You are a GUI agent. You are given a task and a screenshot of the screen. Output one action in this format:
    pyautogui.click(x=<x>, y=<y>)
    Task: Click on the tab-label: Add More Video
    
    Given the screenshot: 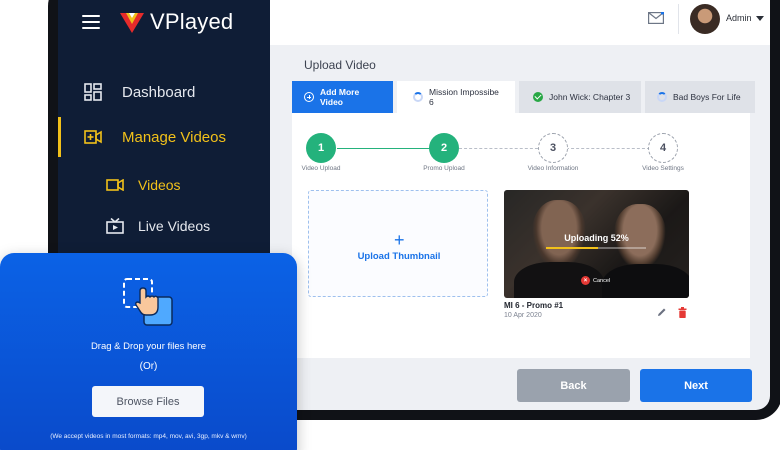 What is the action you would take?
    pyautogui.click(x=340, y=97)
    